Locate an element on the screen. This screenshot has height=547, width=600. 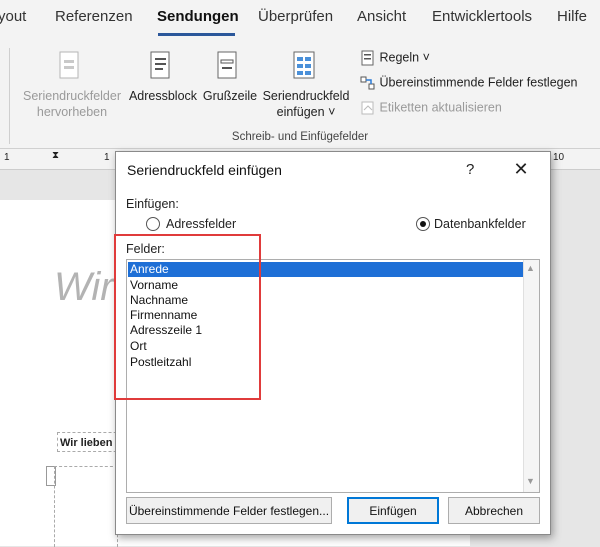
insert-merge-field-button: Seriendruckfeld einfügen ˅ is located at coordinates (306, 85).